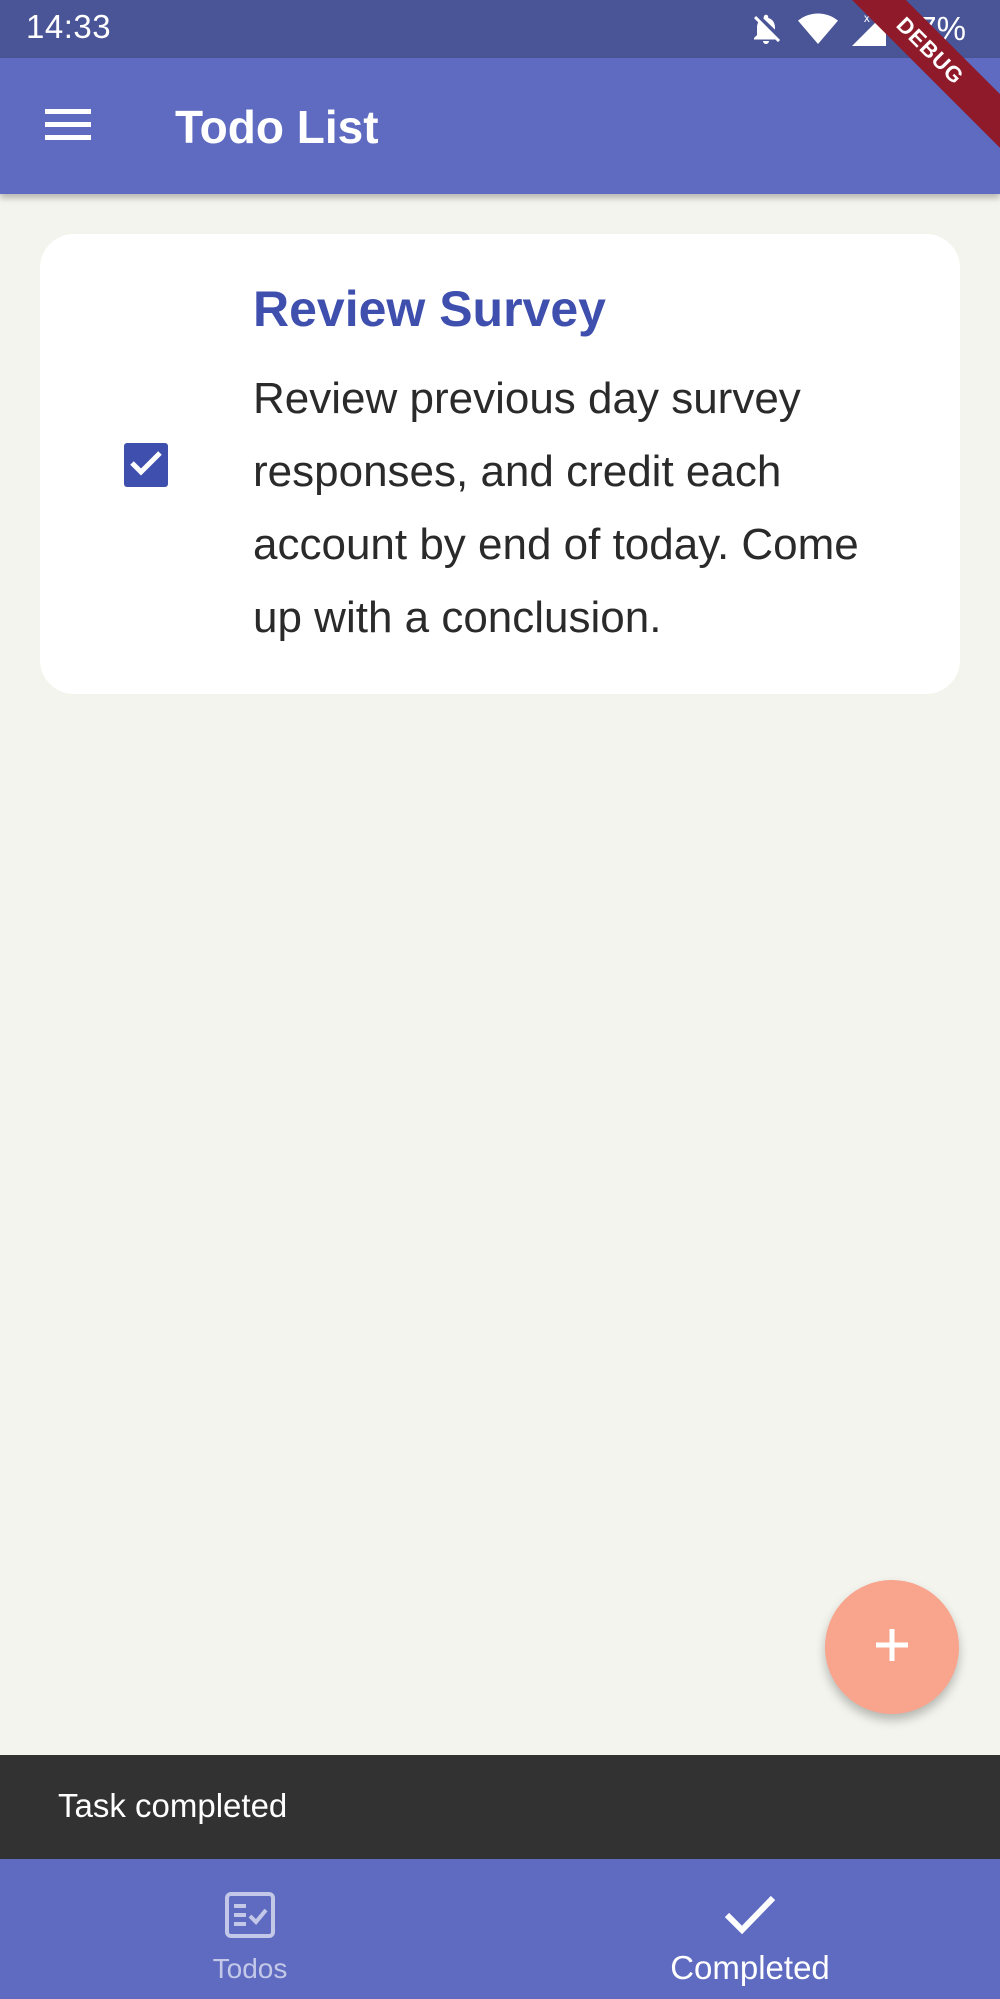 The image size is (1000, 1999). Describe the element at coordinates (750, 1967) in the screenshot. I see `nav-label-completed: Completed` at that location.